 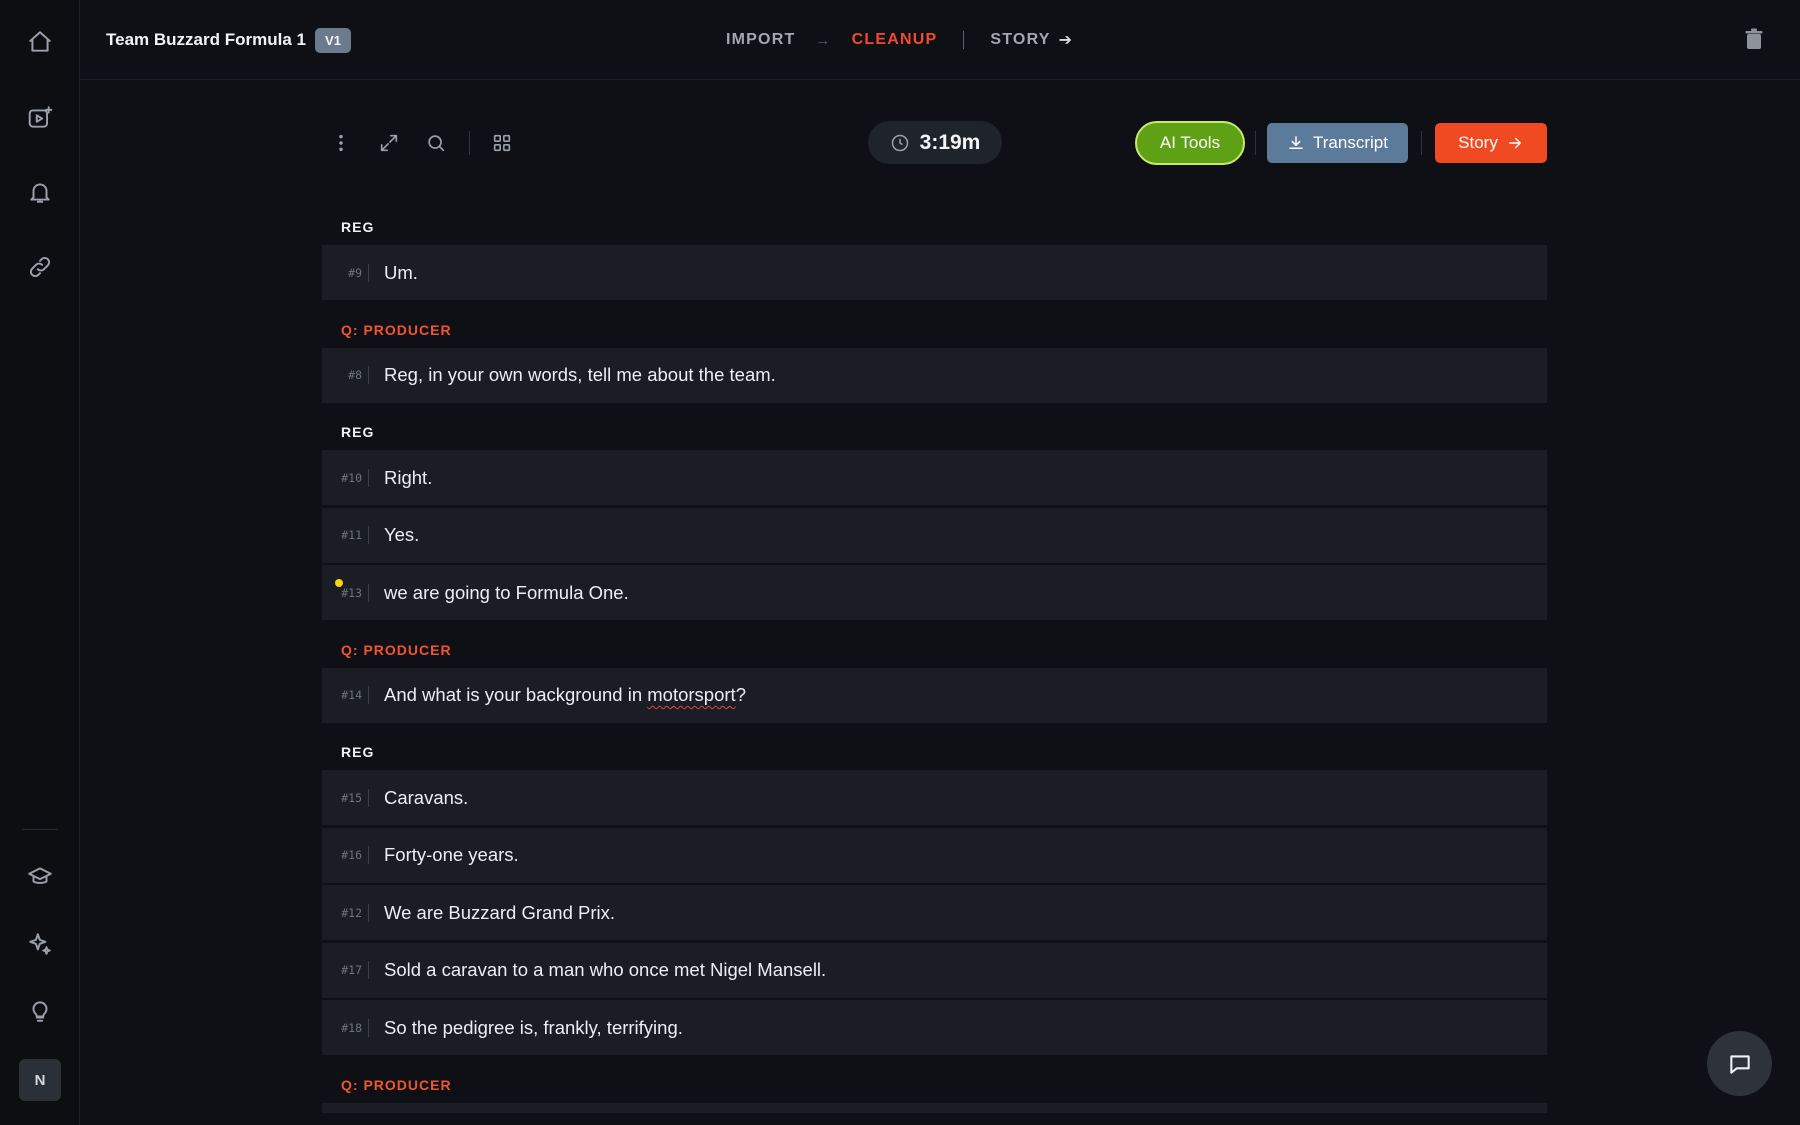 I want to click on step-story: STORY, so click(x=1020, y=40).